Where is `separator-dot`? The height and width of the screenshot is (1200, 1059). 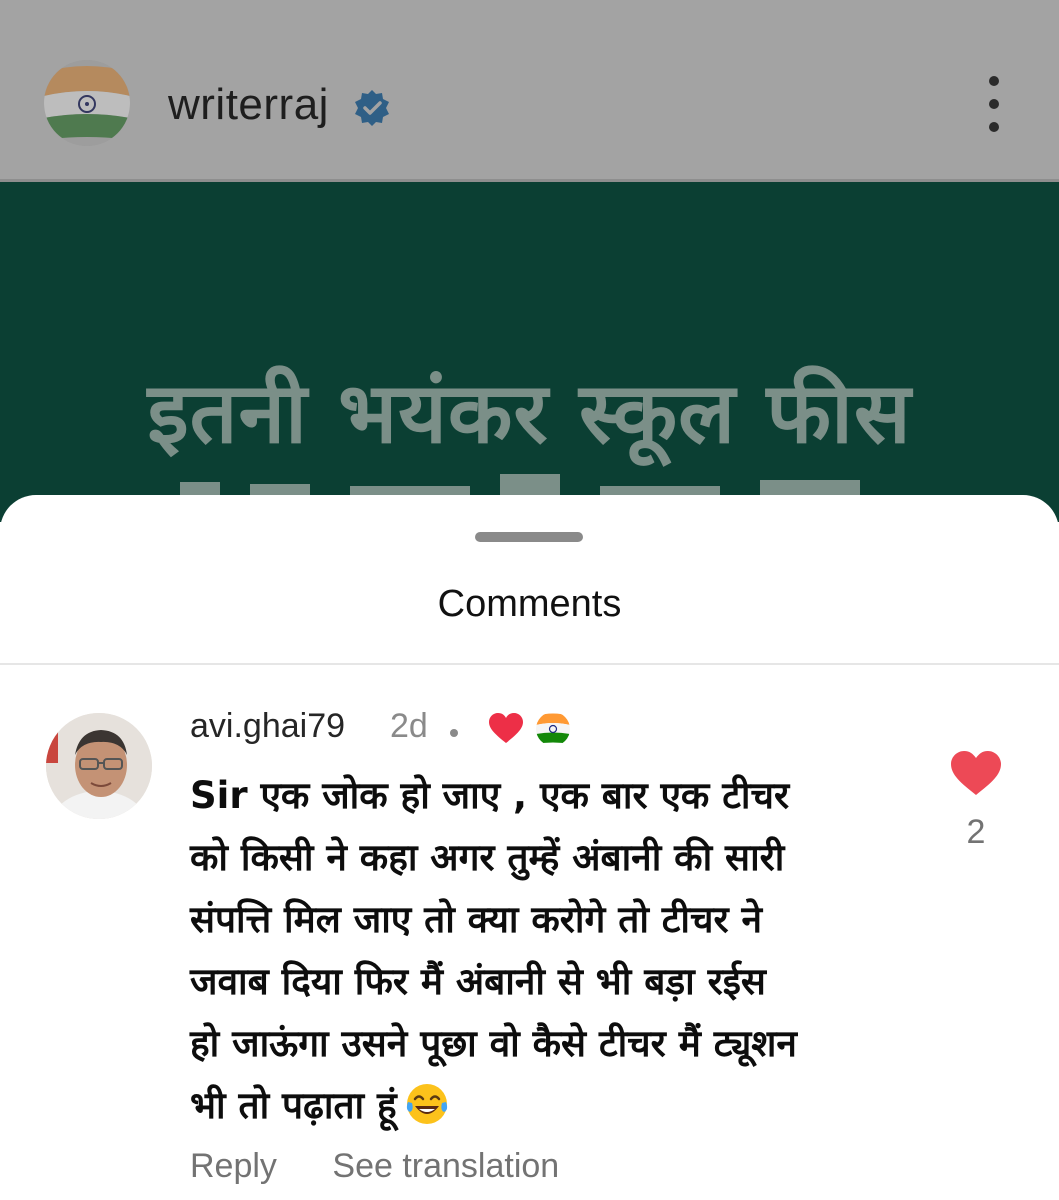
separator-dot is located at coordinates (454, 733).